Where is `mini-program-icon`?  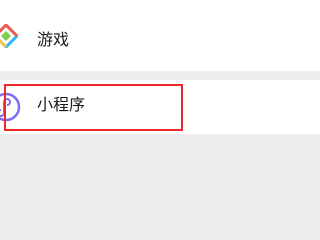 mini-program-icon is located at coordinates (10, 107).